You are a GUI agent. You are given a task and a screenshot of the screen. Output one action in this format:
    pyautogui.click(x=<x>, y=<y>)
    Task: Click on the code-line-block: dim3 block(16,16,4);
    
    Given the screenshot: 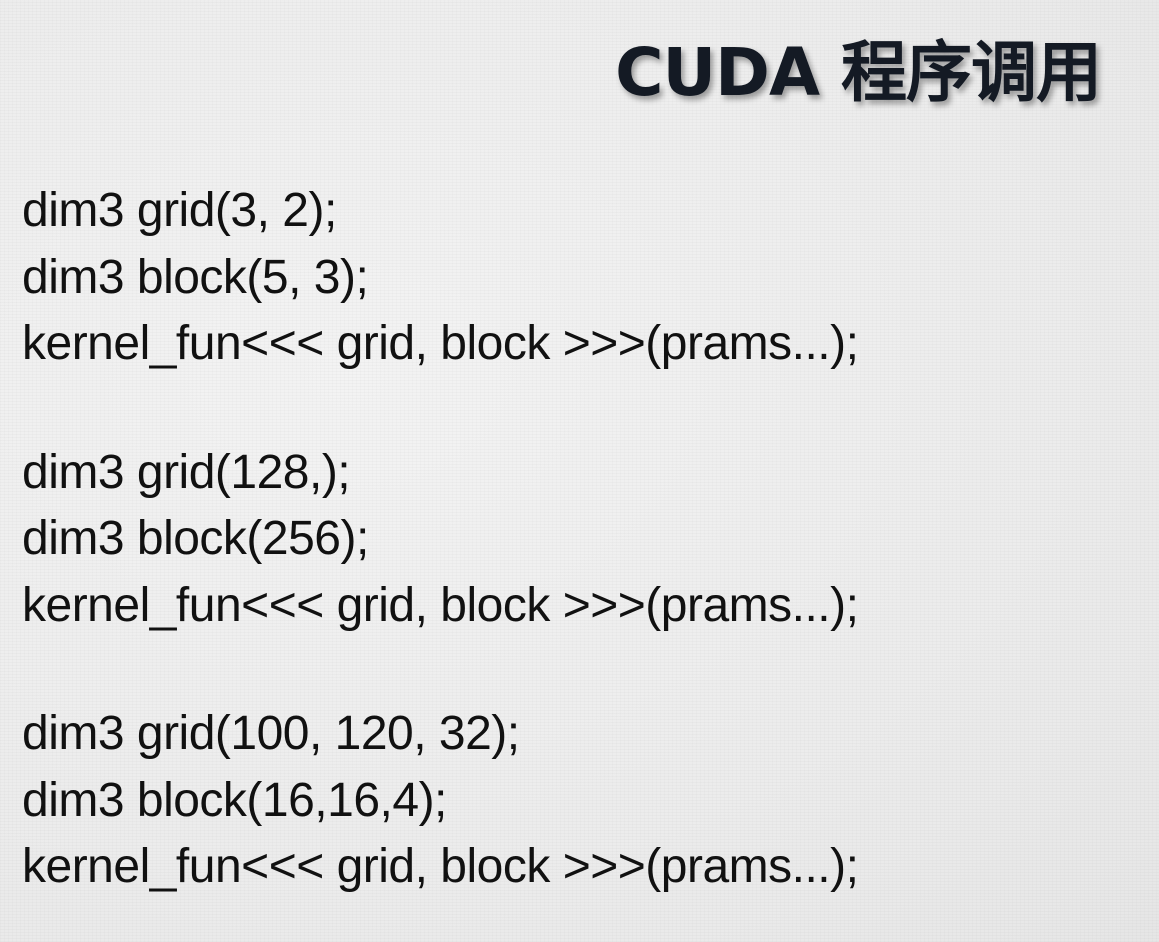 What is the action you would take?
    pyautogui.click(x=234, y=800)
    